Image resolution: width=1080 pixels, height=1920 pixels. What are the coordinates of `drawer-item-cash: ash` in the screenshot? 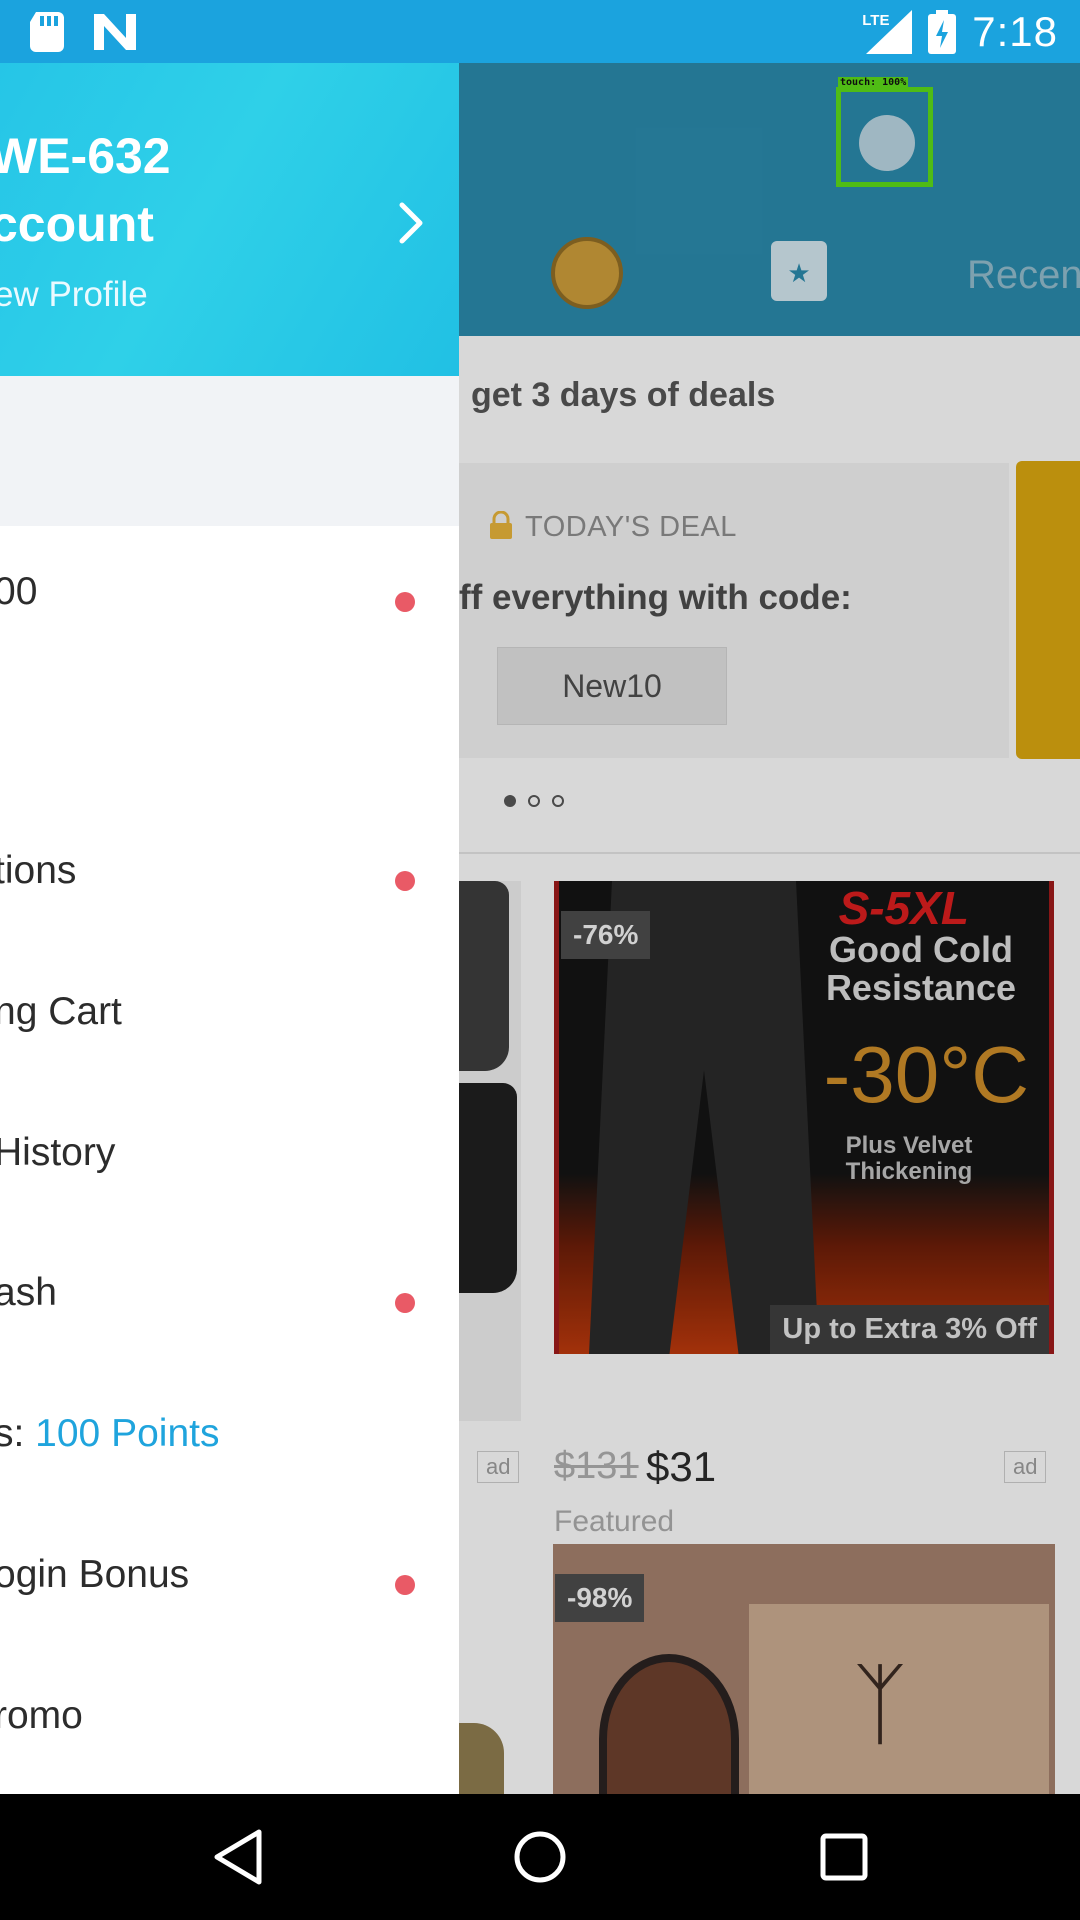 It's located at (28, 1293).